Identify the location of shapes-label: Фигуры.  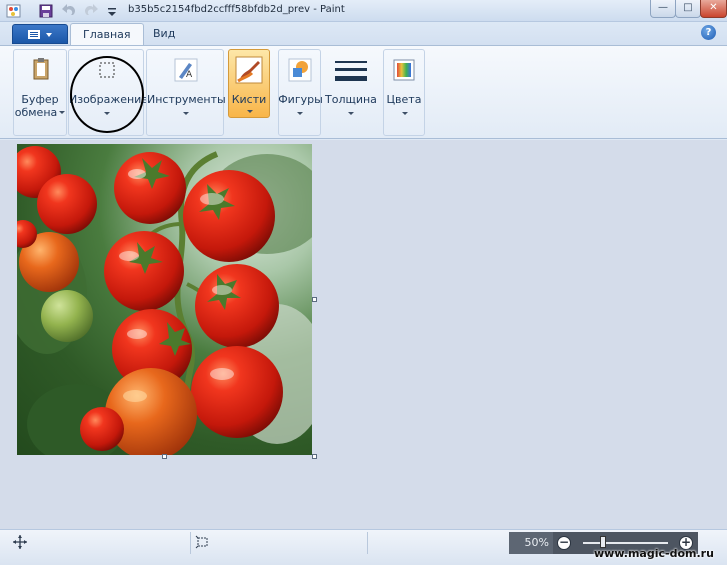
(300, 99).